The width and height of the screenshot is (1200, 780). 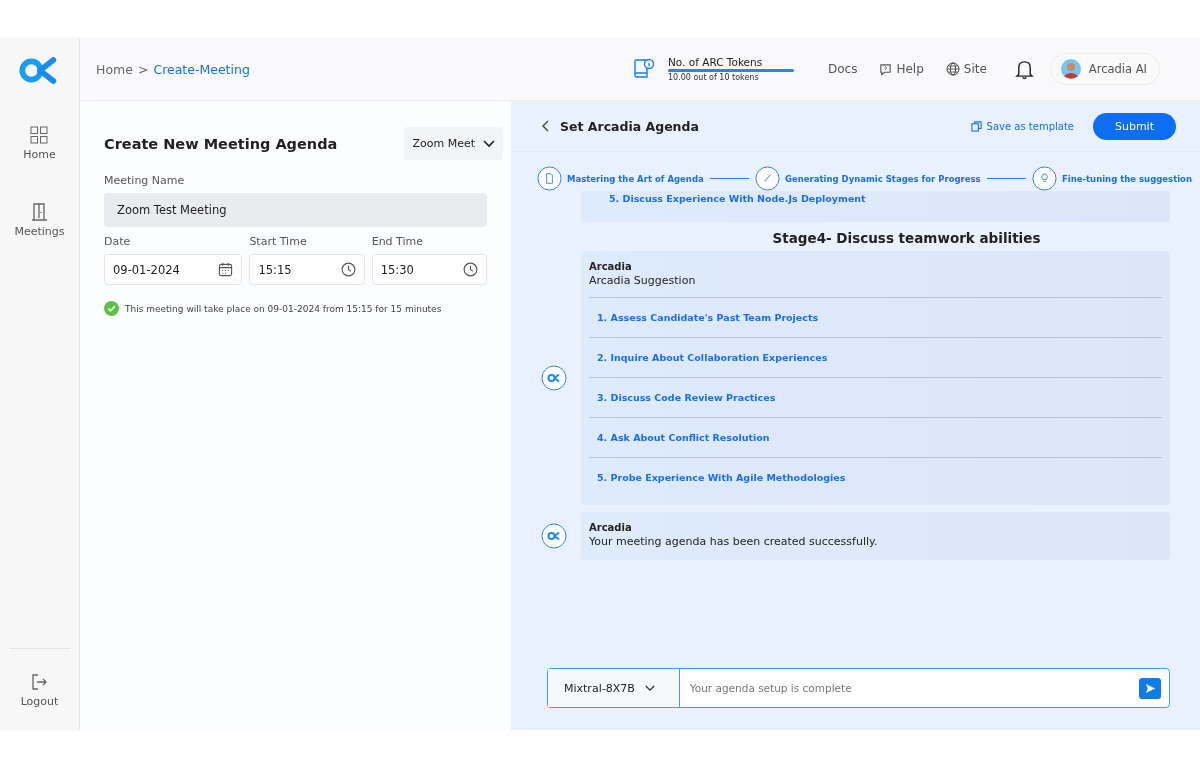 I want to click on date-time-field: 15:15, so click(x=307, y=269).